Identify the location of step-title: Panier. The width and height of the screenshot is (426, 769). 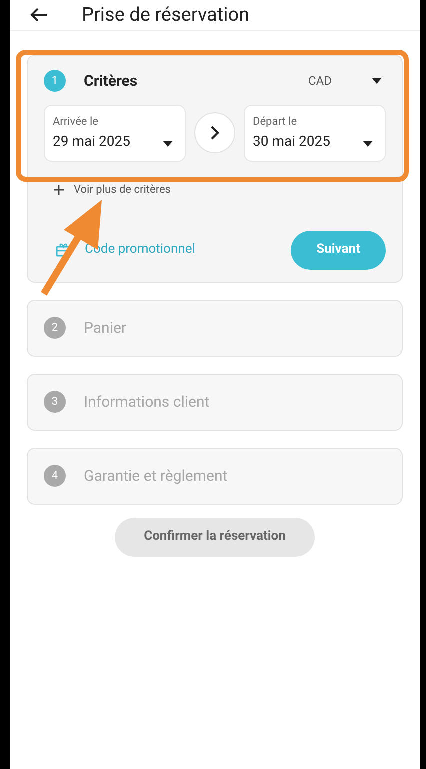
(105, 328).